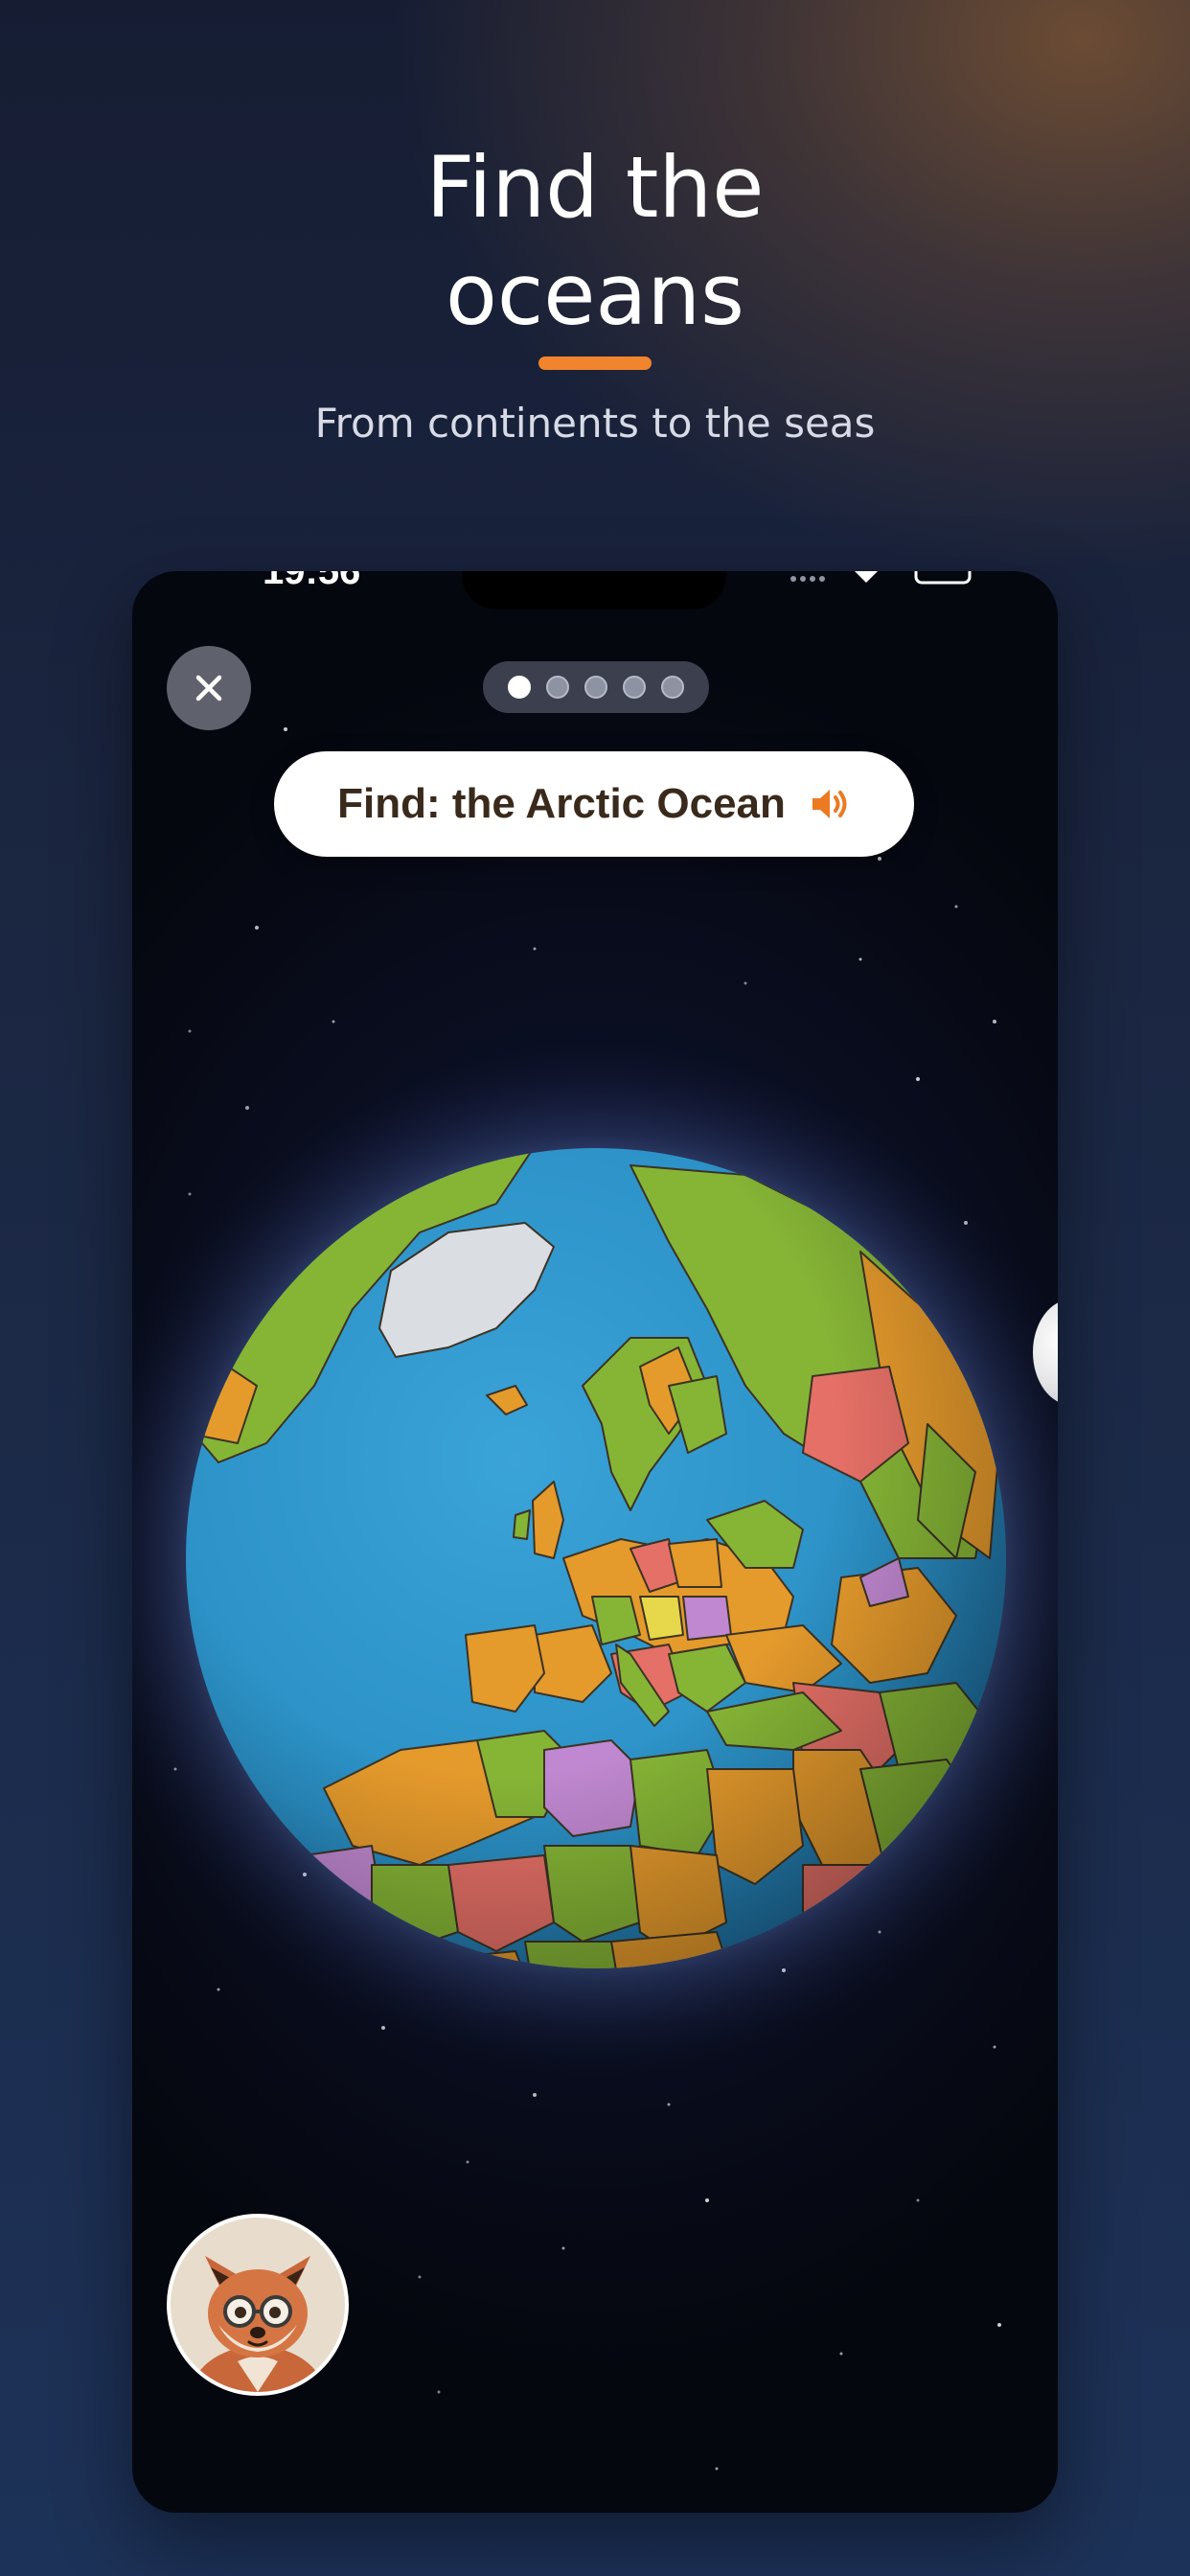  Describe the element at coordinates (258, 2324) in the screenshot. I see `fox-icon` at that location.